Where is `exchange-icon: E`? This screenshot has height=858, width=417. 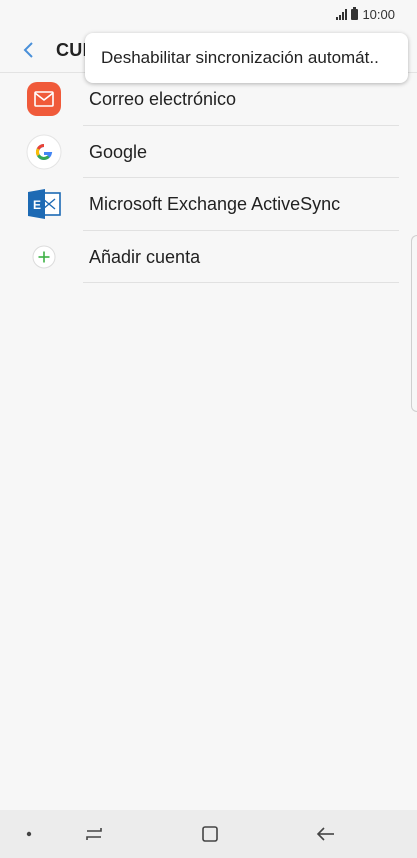 exchange-icon: E is located at coordinates (44, 204).